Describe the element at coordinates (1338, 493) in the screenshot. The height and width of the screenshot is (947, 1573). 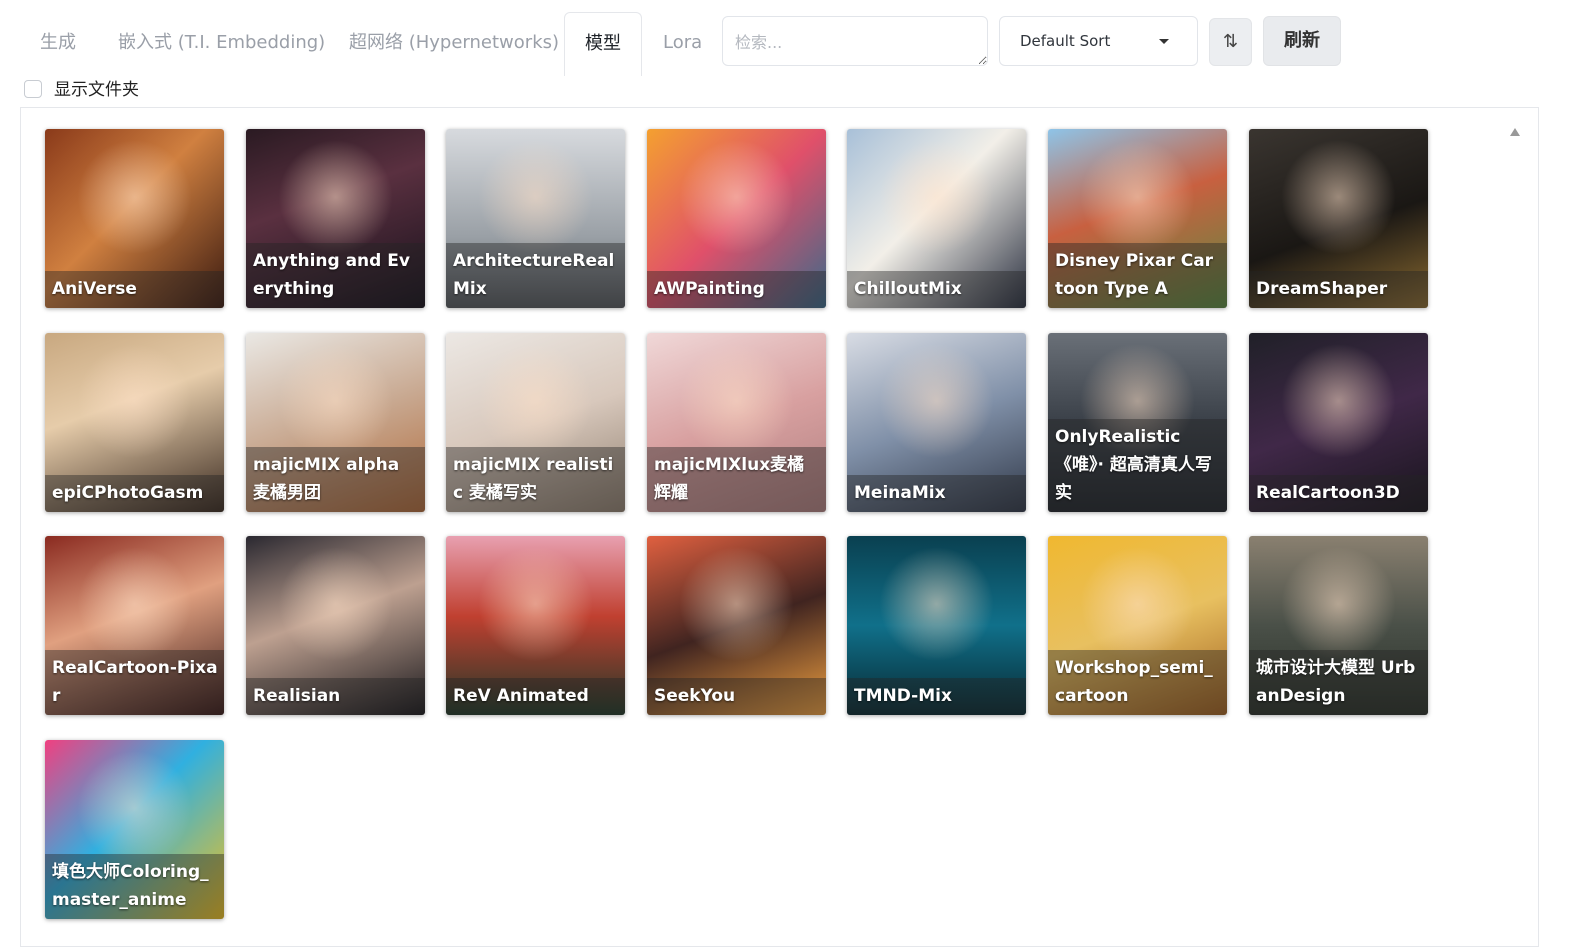
I see `model-card-label: RealCartoon3D` at that location.